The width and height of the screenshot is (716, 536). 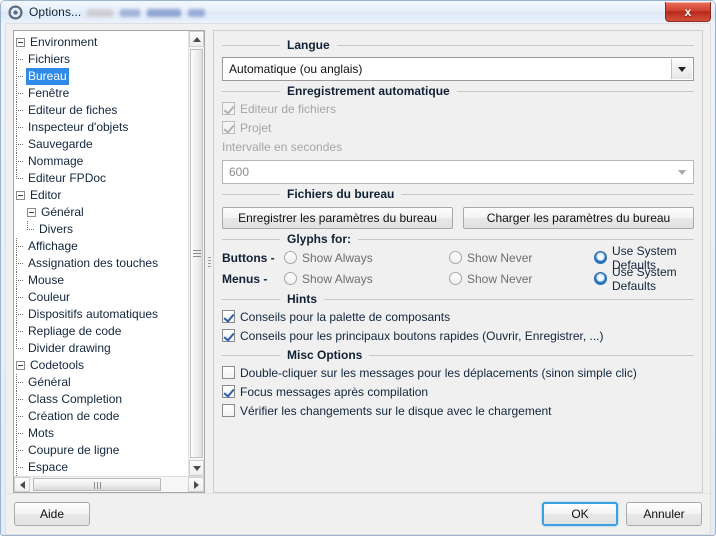 I want to click on tree-item-editeur-de-fiches: Editeur de fiches, so click(x=102, y=110).